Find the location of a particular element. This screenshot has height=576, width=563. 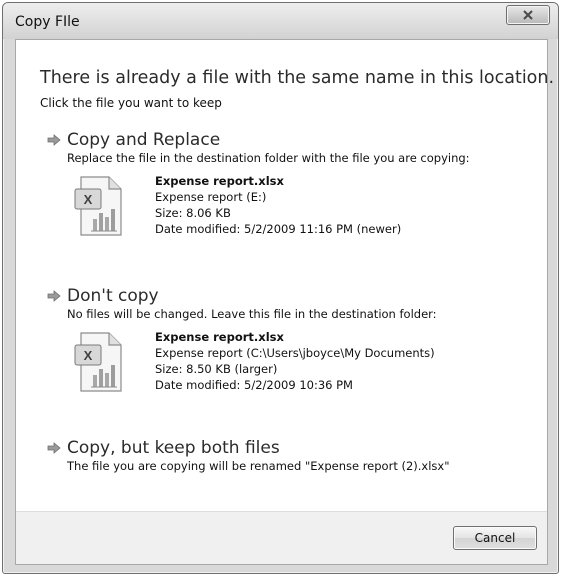

dialog-footer: Cancel is located at coordinates (281, 537).